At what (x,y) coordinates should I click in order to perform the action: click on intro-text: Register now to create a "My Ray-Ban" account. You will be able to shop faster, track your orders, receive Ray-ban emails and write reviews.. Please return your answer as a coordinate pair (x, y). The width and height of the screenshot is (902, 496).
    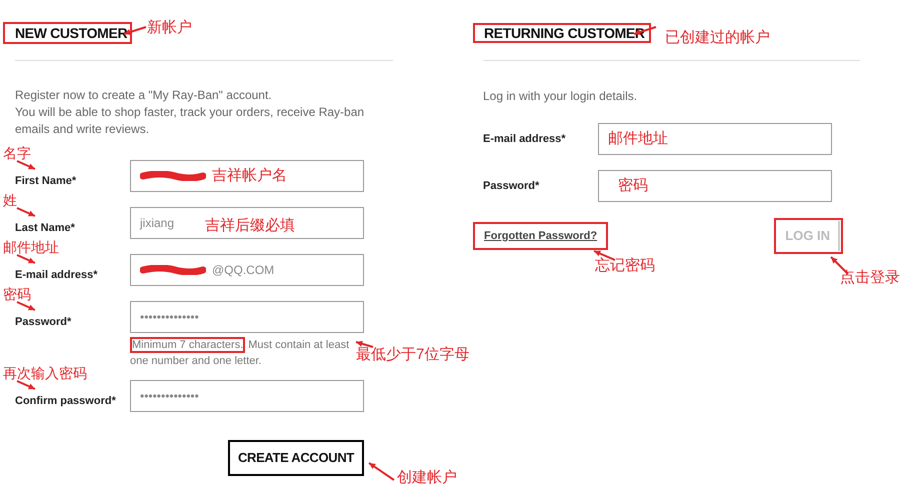
    Looking at the image, I should click on (190, 112).